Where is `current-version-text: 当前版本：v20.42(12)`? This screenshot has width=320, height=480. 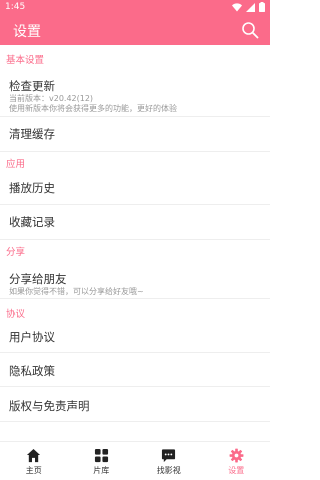 current-version-text: 当前版本：v20.42(12) is located at coordinates (51, 98).